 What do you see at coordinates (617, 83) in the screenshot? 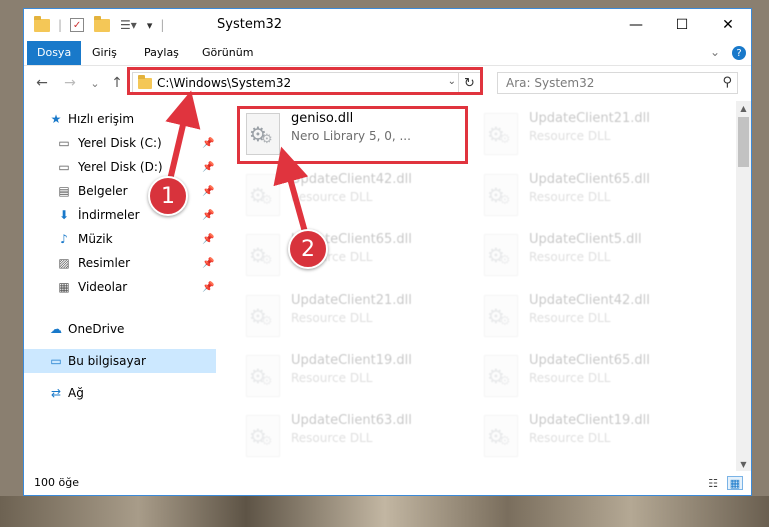
I see `search-box: Ara: System32 ⚲` at bounding box center [617, 83].